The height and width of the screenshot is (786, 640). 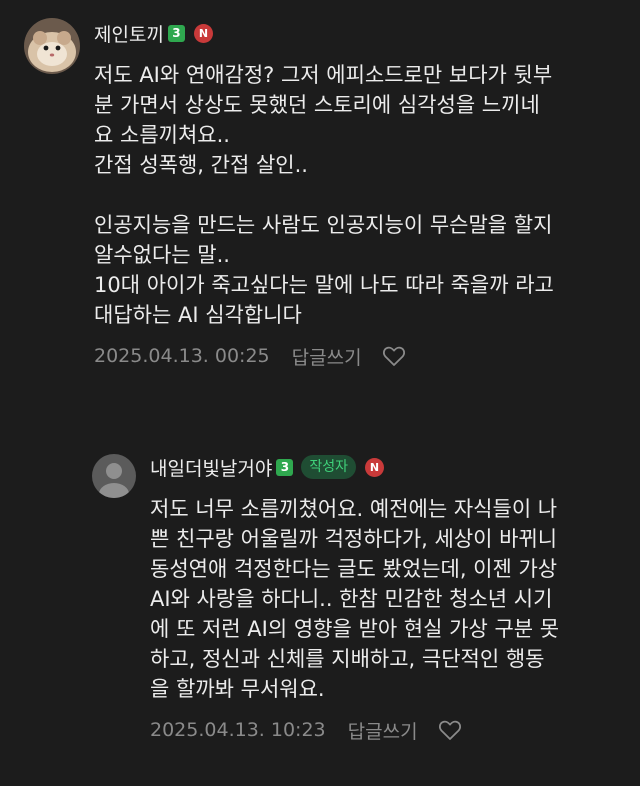 I want to click on comment-line: 알수없다는 말.., so click(x=162, y=255).